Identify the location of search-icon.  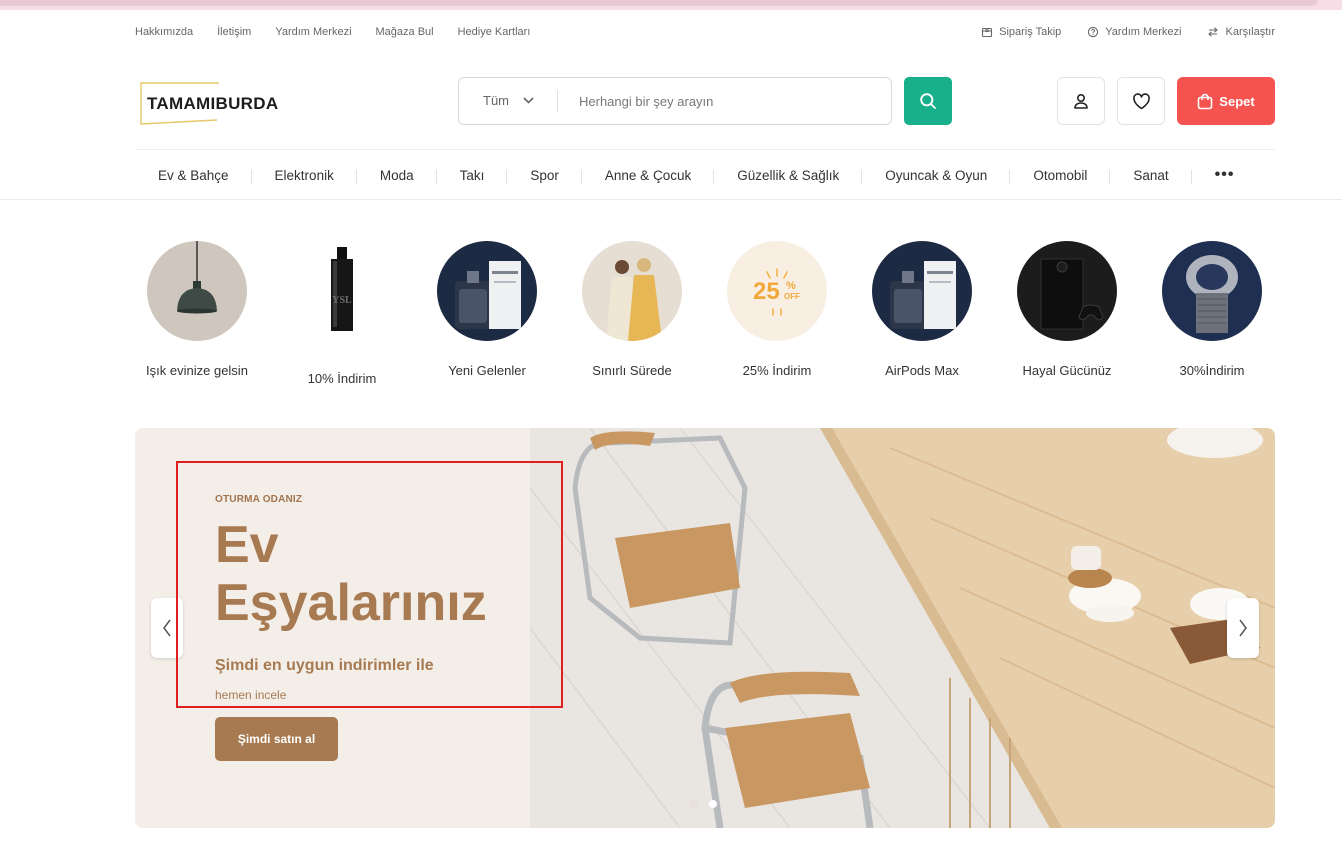
(928, 101).